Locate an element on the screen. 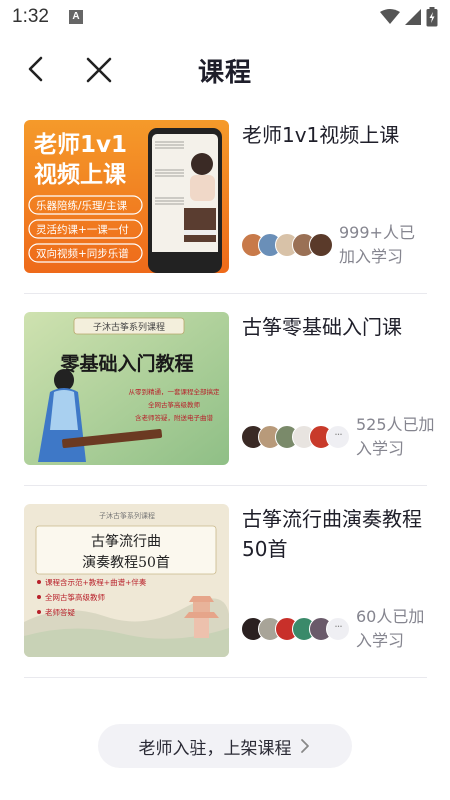 Image resolution: width=450 pixels, height=800 pixels. status-icons is located at coordinates (409, 17).